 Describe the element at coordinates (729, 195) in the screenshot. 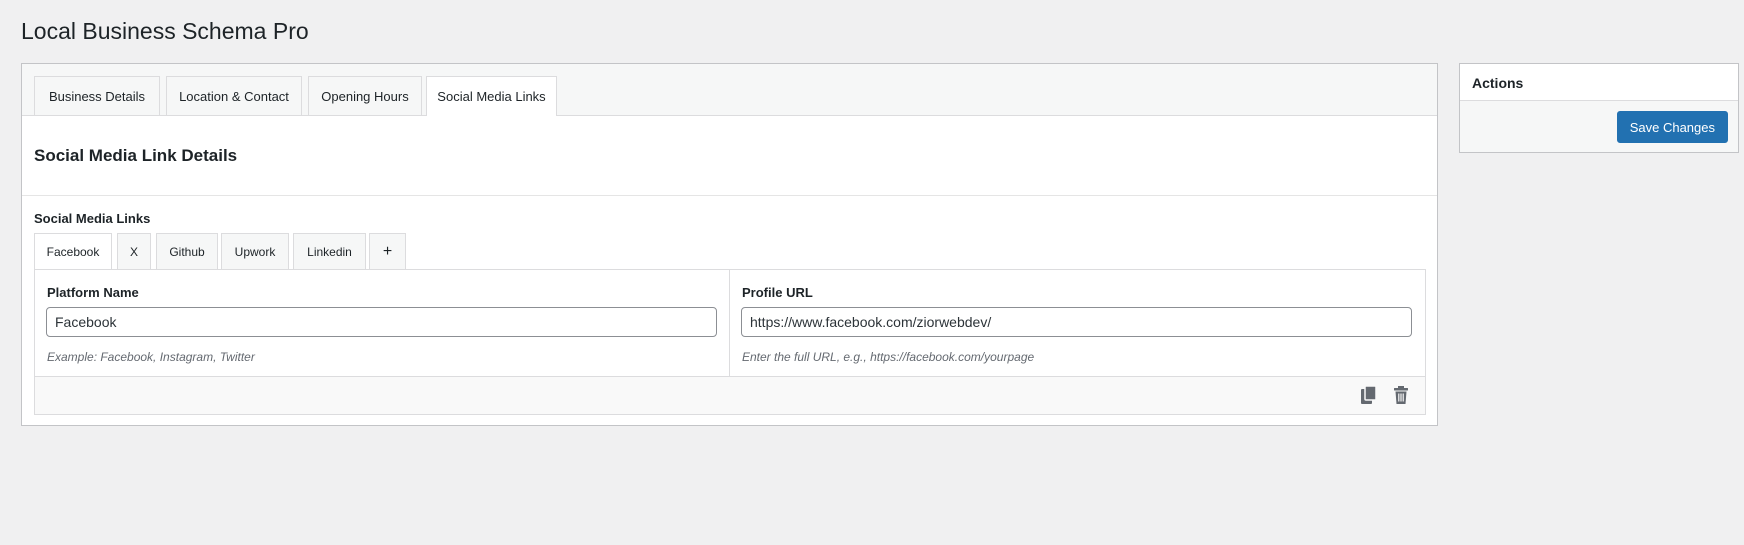

I see `section-divider` at that location.